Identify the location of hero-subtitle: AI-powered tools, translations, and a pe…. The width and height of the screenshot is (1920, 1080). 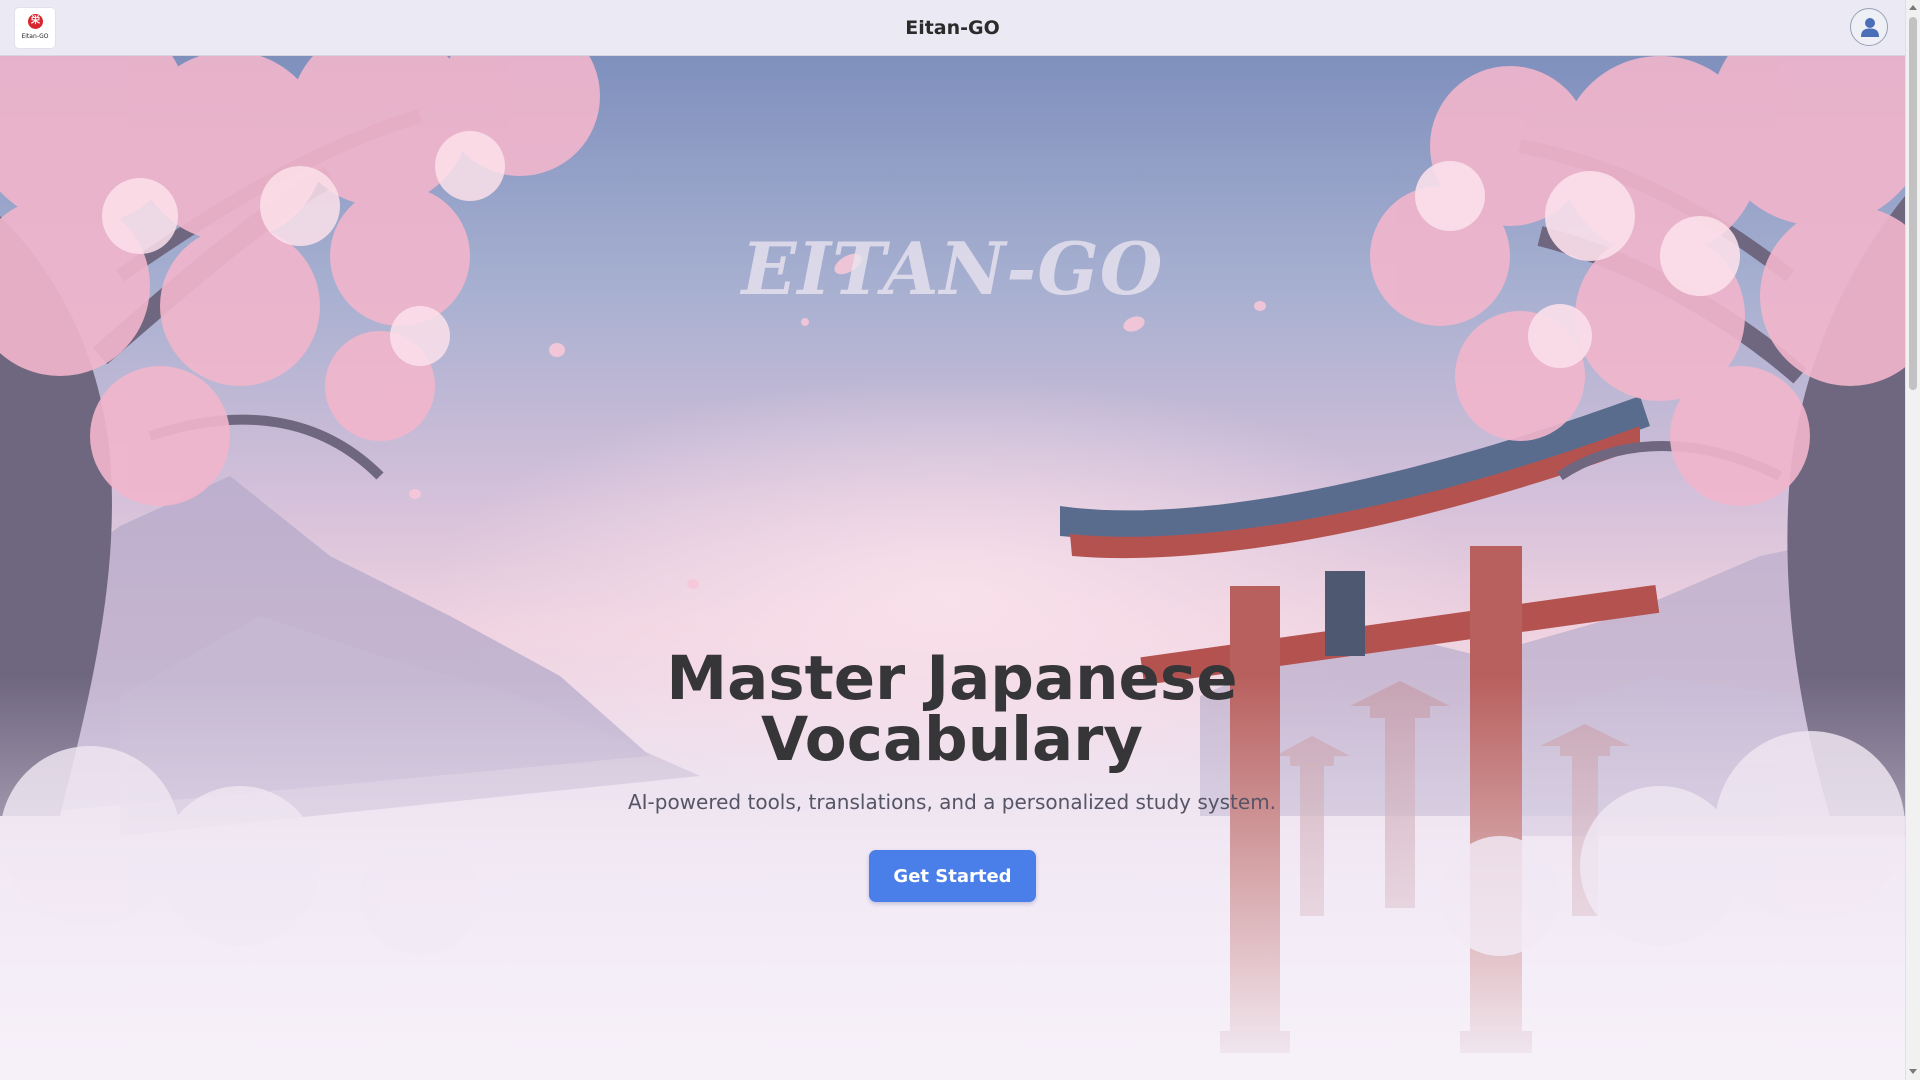
(952, 802).